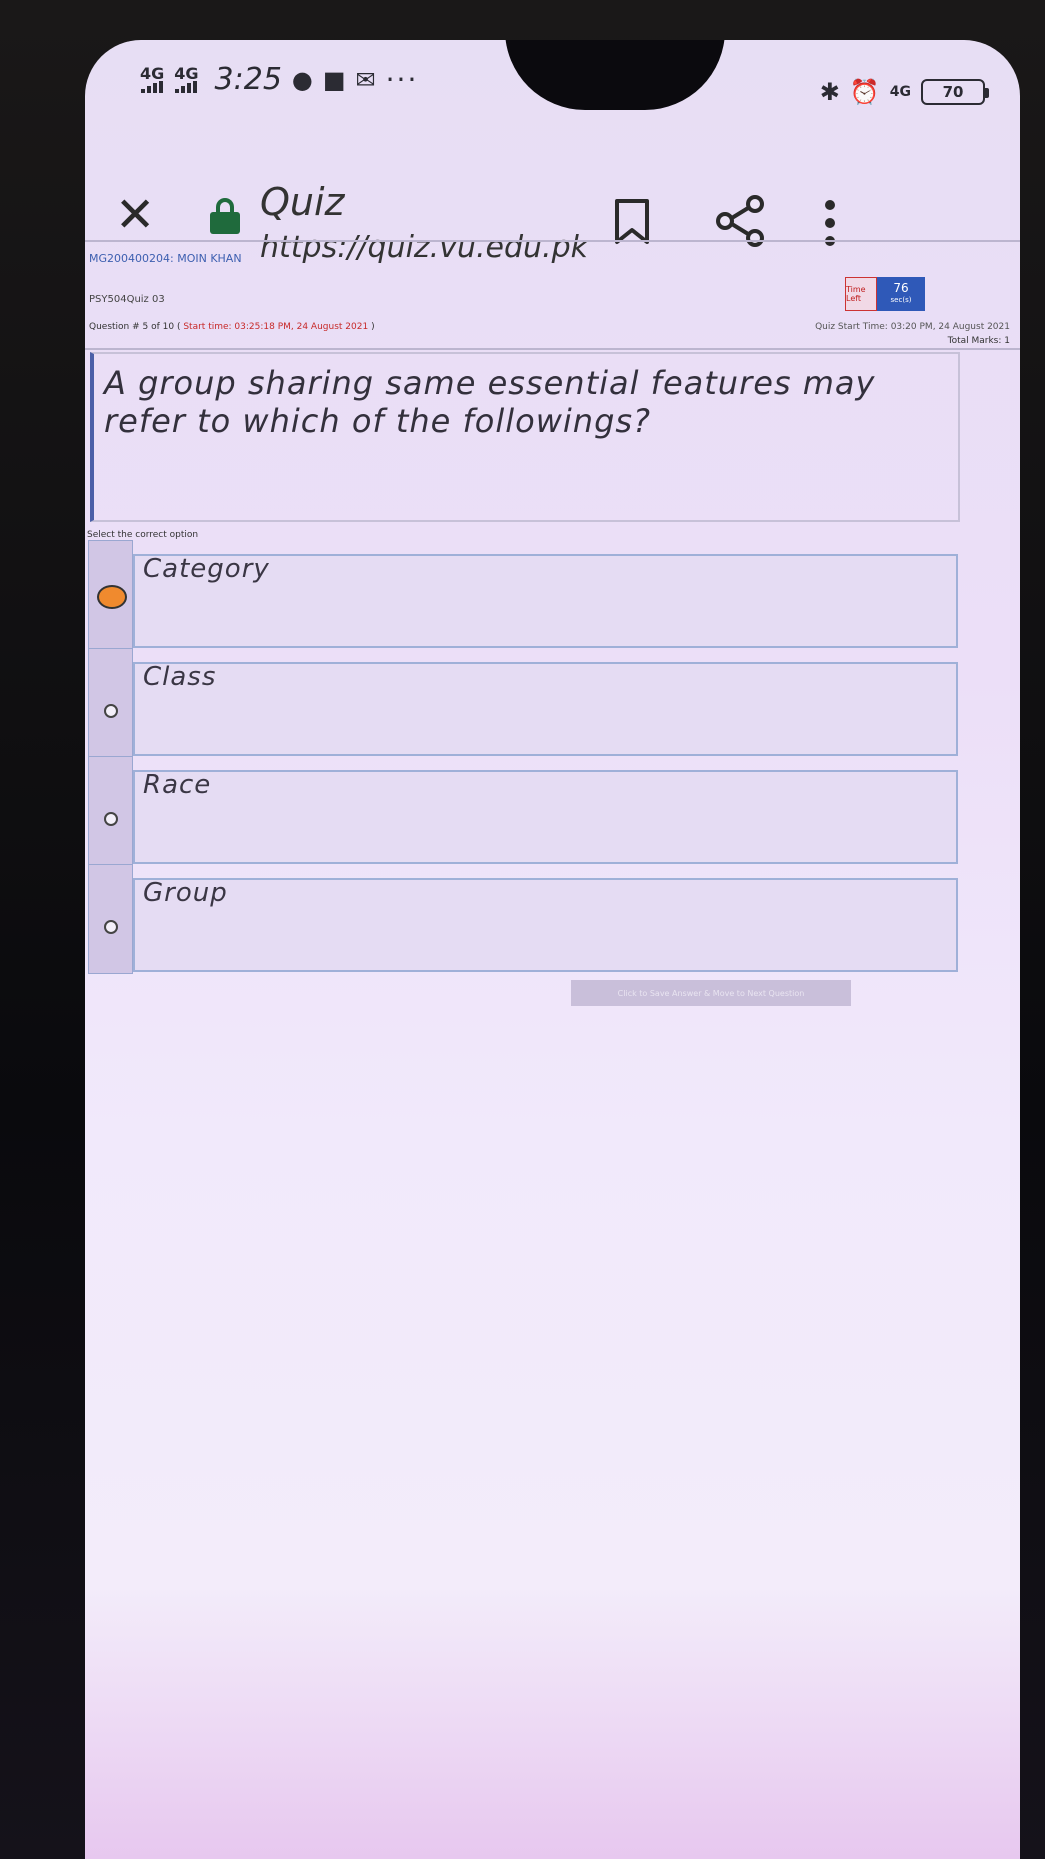  Describe the element at coordinates (186, 73) in the screenshot. I see `network-type-2: 4G` at that location.